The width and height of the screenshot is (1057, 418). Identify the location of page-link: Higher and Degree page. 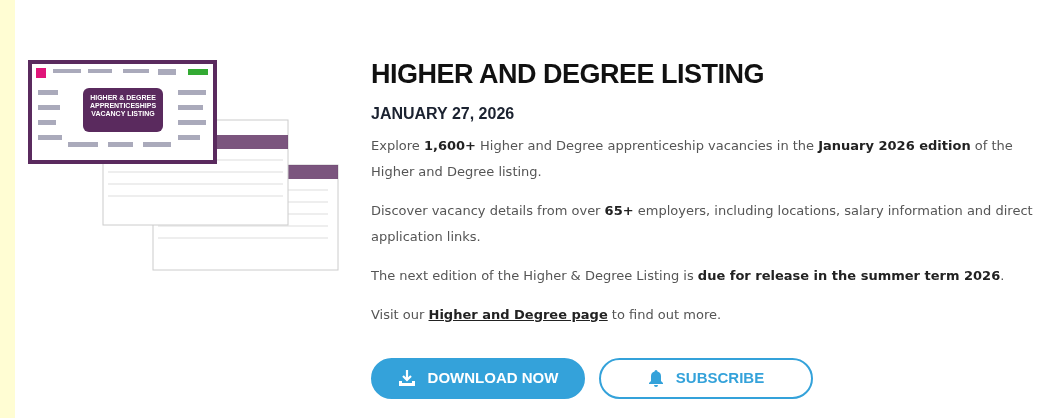
(518, 314).